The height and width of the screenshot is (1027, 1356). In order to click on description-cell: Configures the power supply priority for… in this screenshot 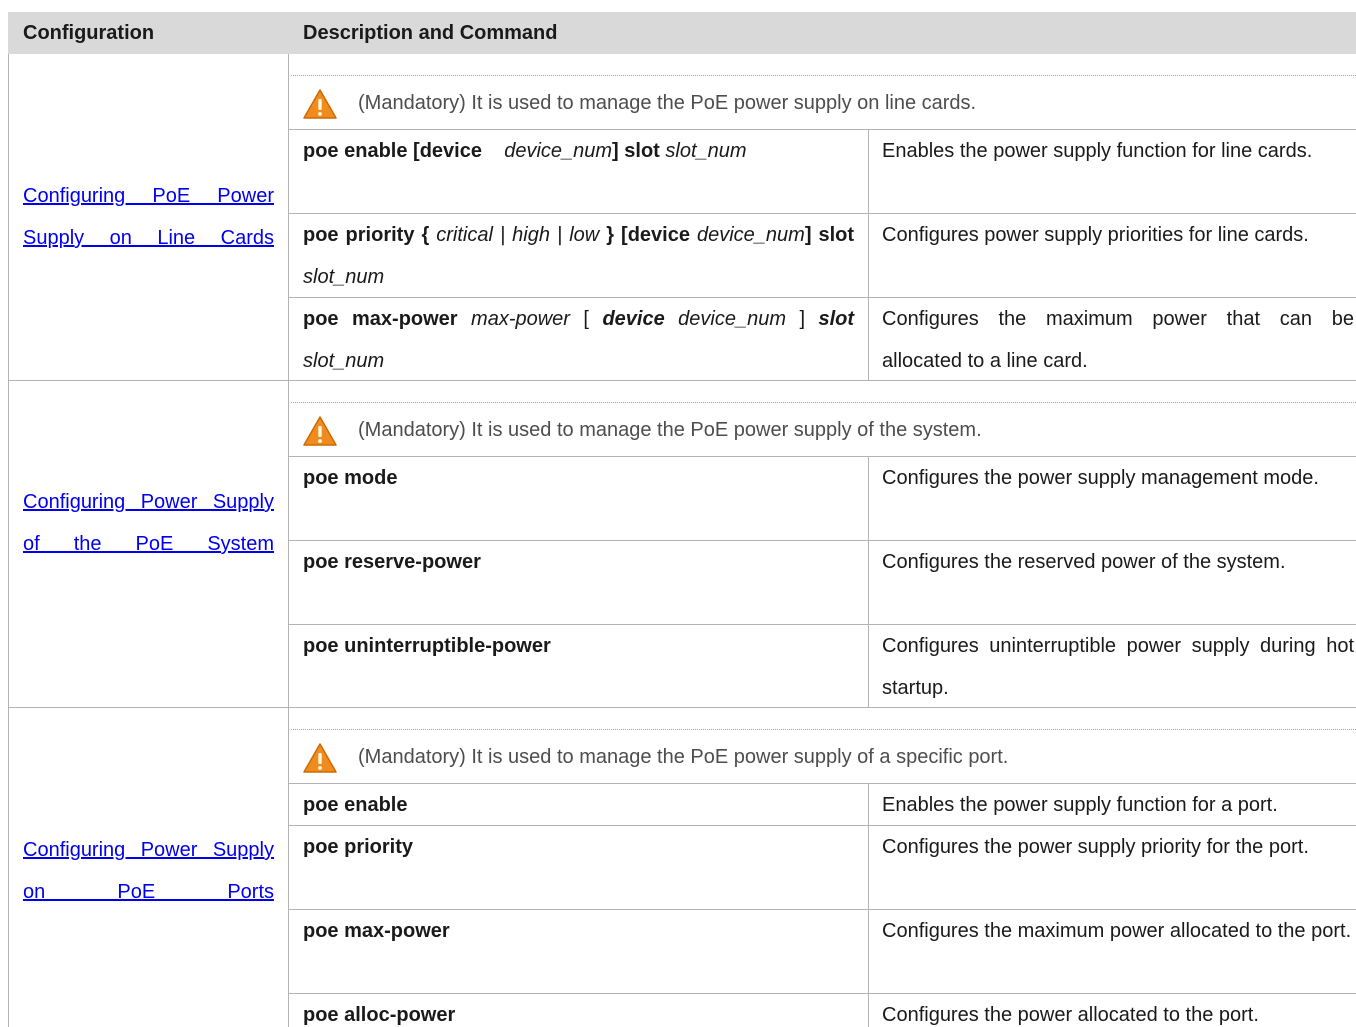, I will do `click(1095, 847)`.